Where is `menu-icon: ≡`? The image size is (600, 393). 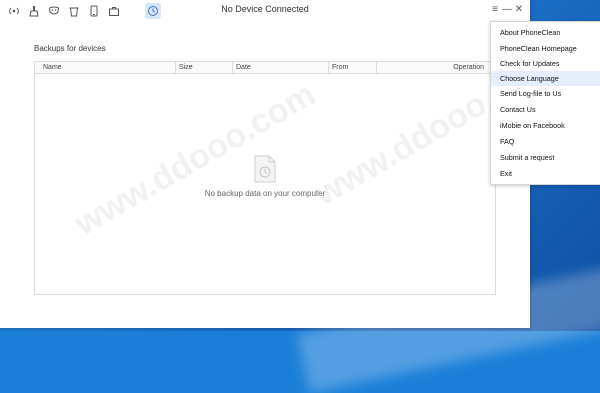
menu-icon: ≡ is located at coordinates (495, 10).